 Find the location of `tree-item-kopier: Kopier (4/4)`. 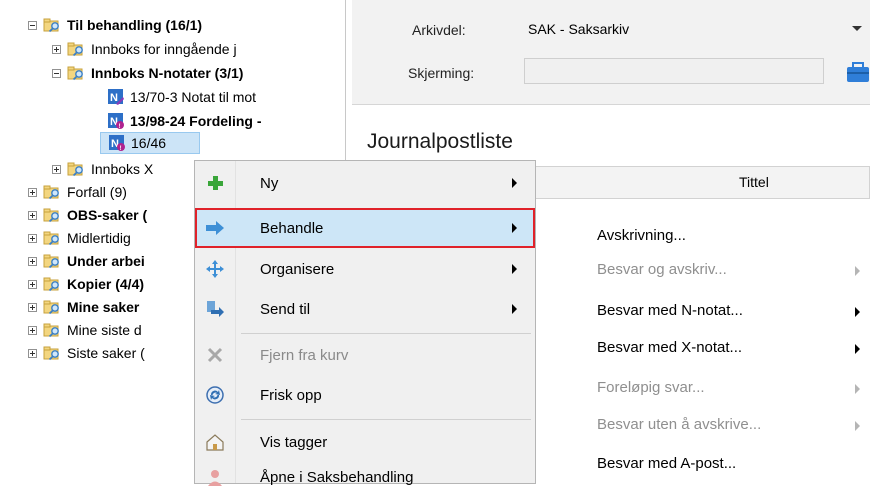

tree-item-kopier: Kopier (4/4) is located at coordinates (86, 284).